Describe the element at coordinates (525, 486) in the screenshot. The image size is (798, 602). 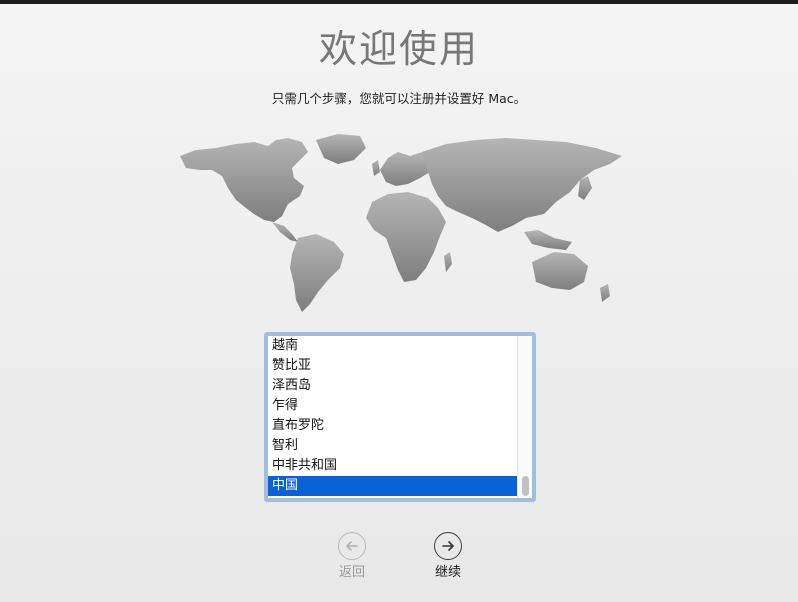
I see `scrollbar-thumb` at that location.